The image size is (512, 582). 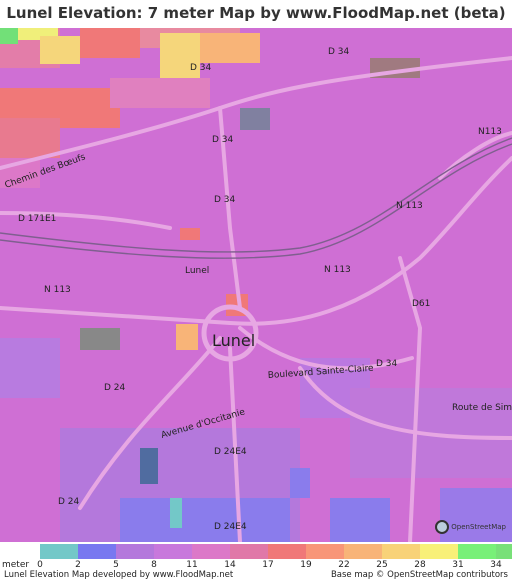 I want to click on road-label-n113-west: N 113, so click(x=57, y=290).